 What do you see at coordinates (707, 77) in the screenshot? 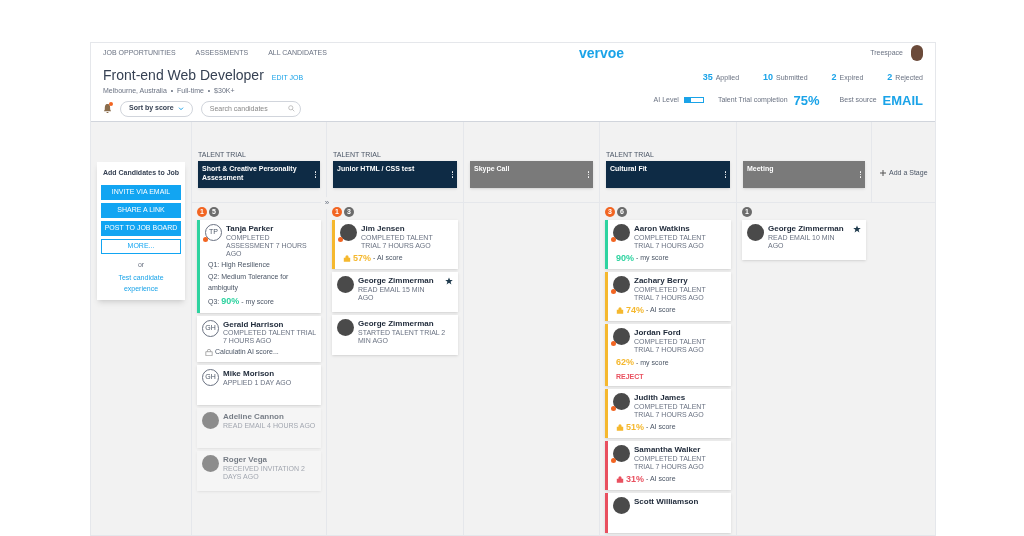
I see `stat-value: 35` at bounding box center [707, 77].